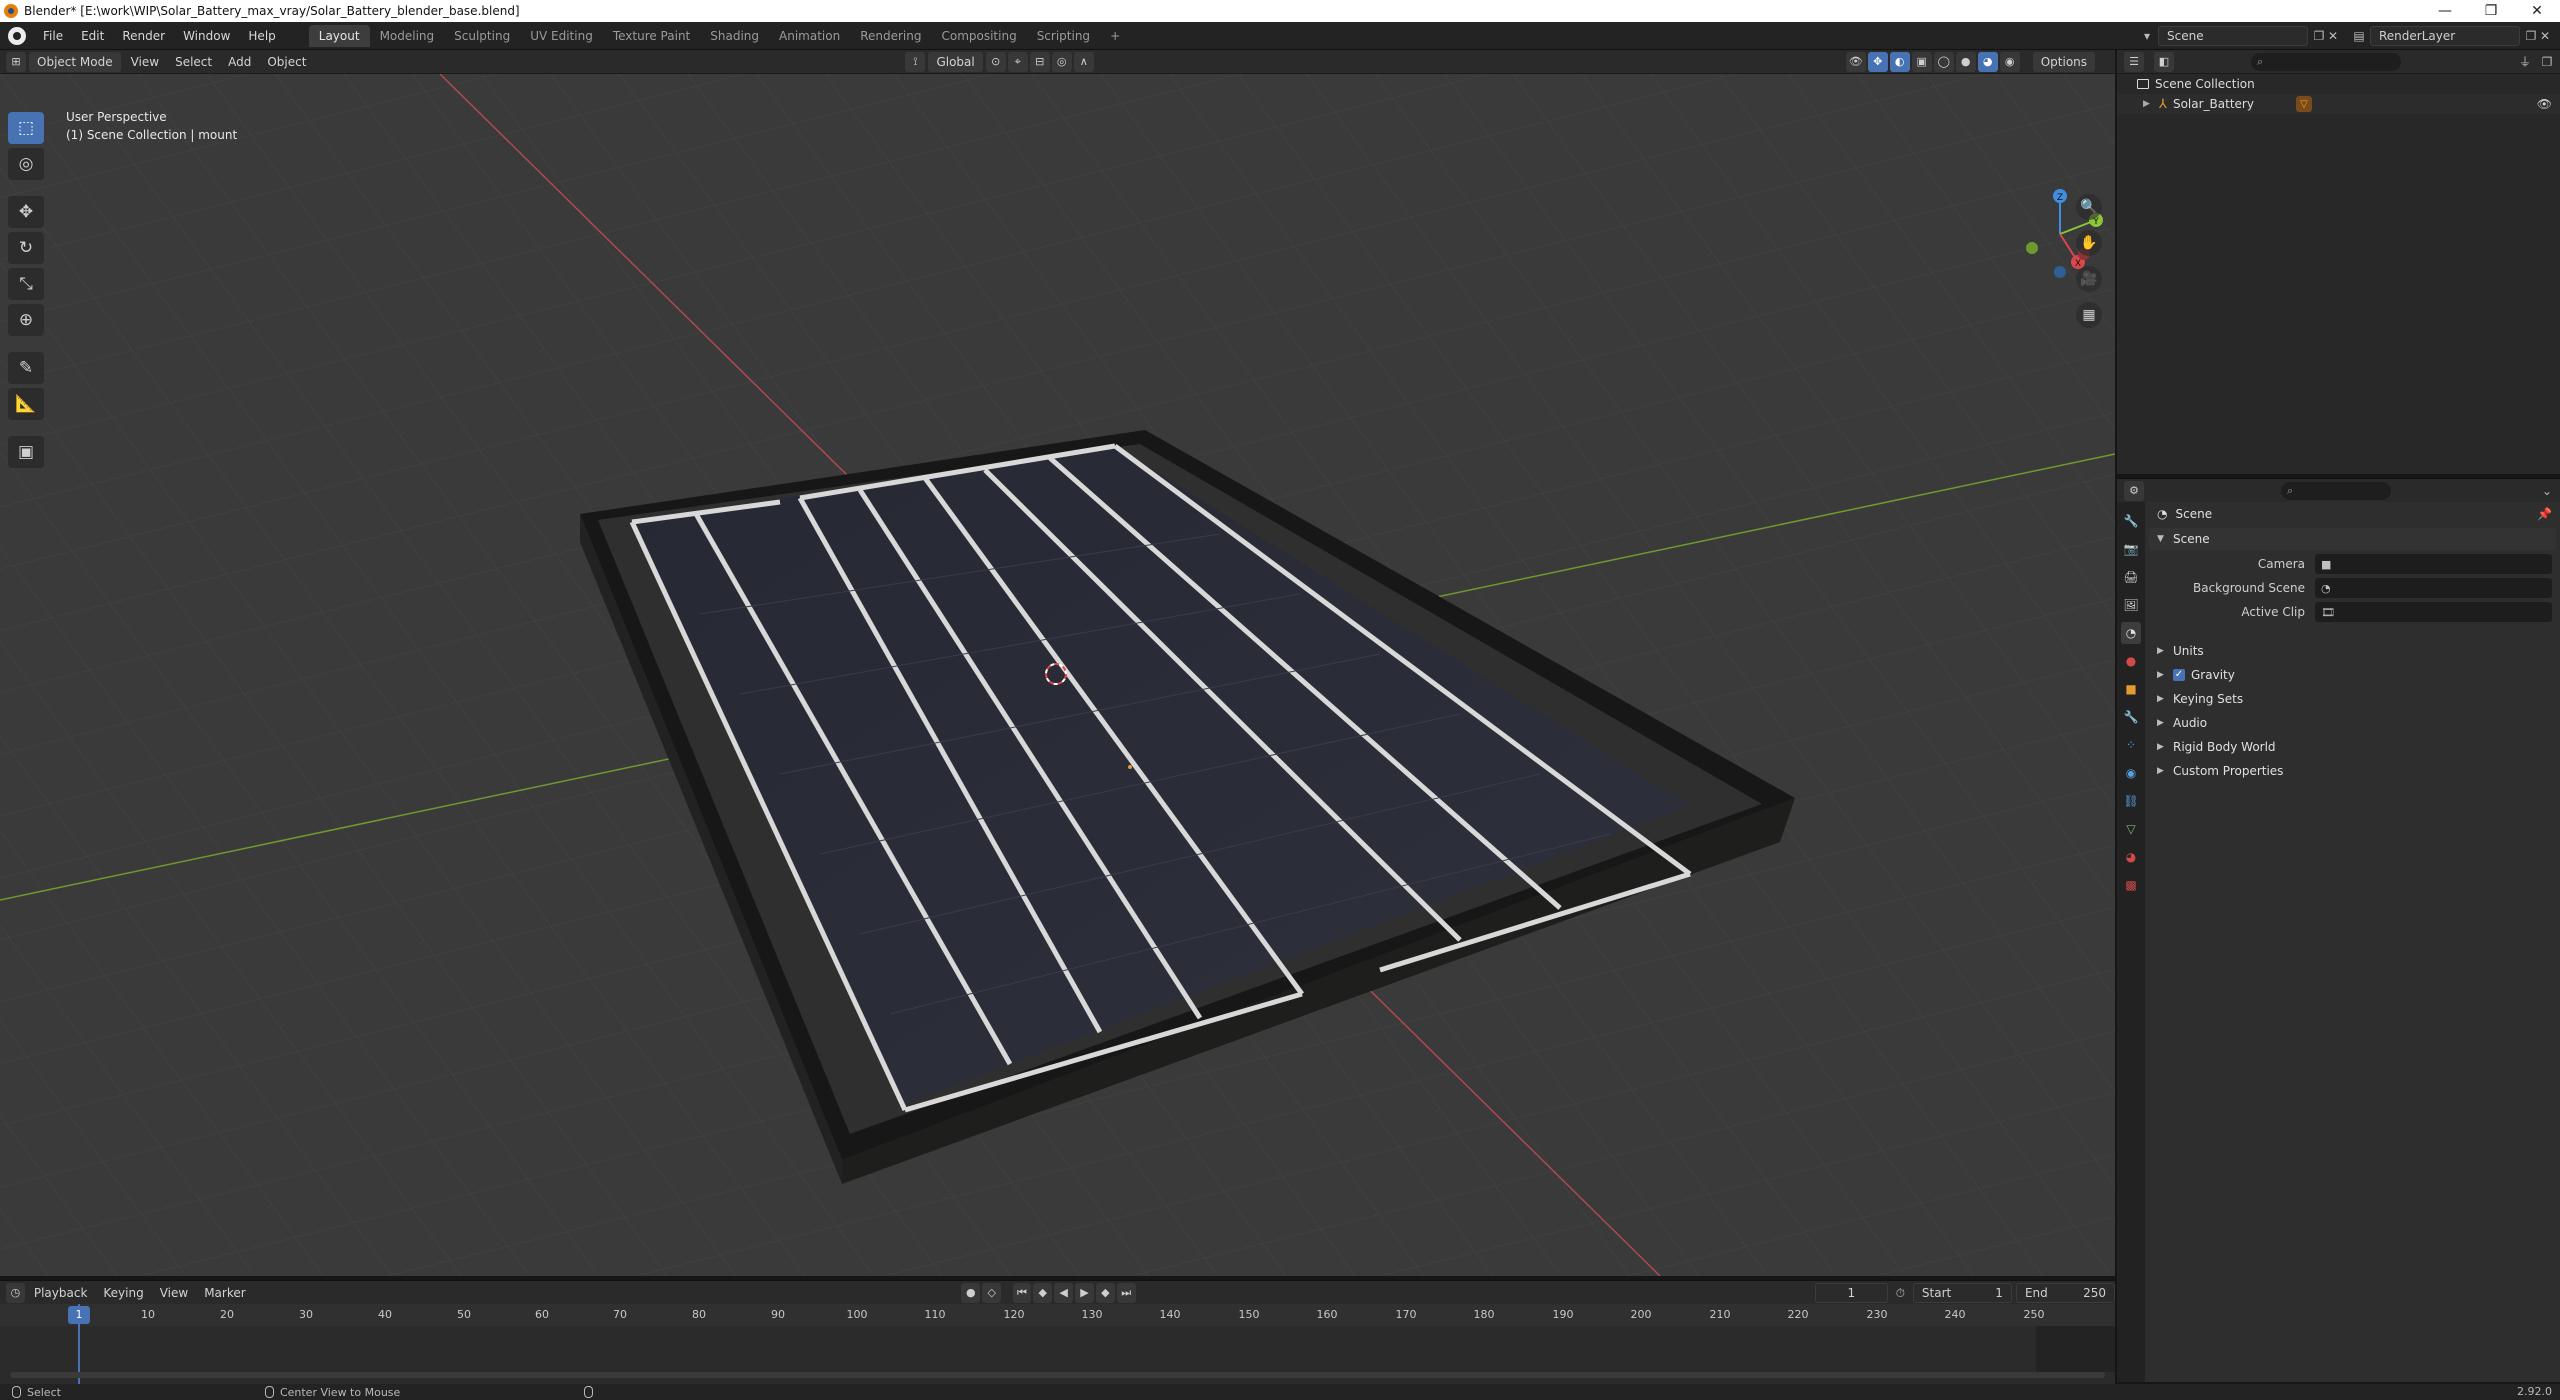 This screenshot has width=2560, height=1400. Describe the element at coordinates (2537, 11) in the screenshot. I see `close-button: ✕` at that location.